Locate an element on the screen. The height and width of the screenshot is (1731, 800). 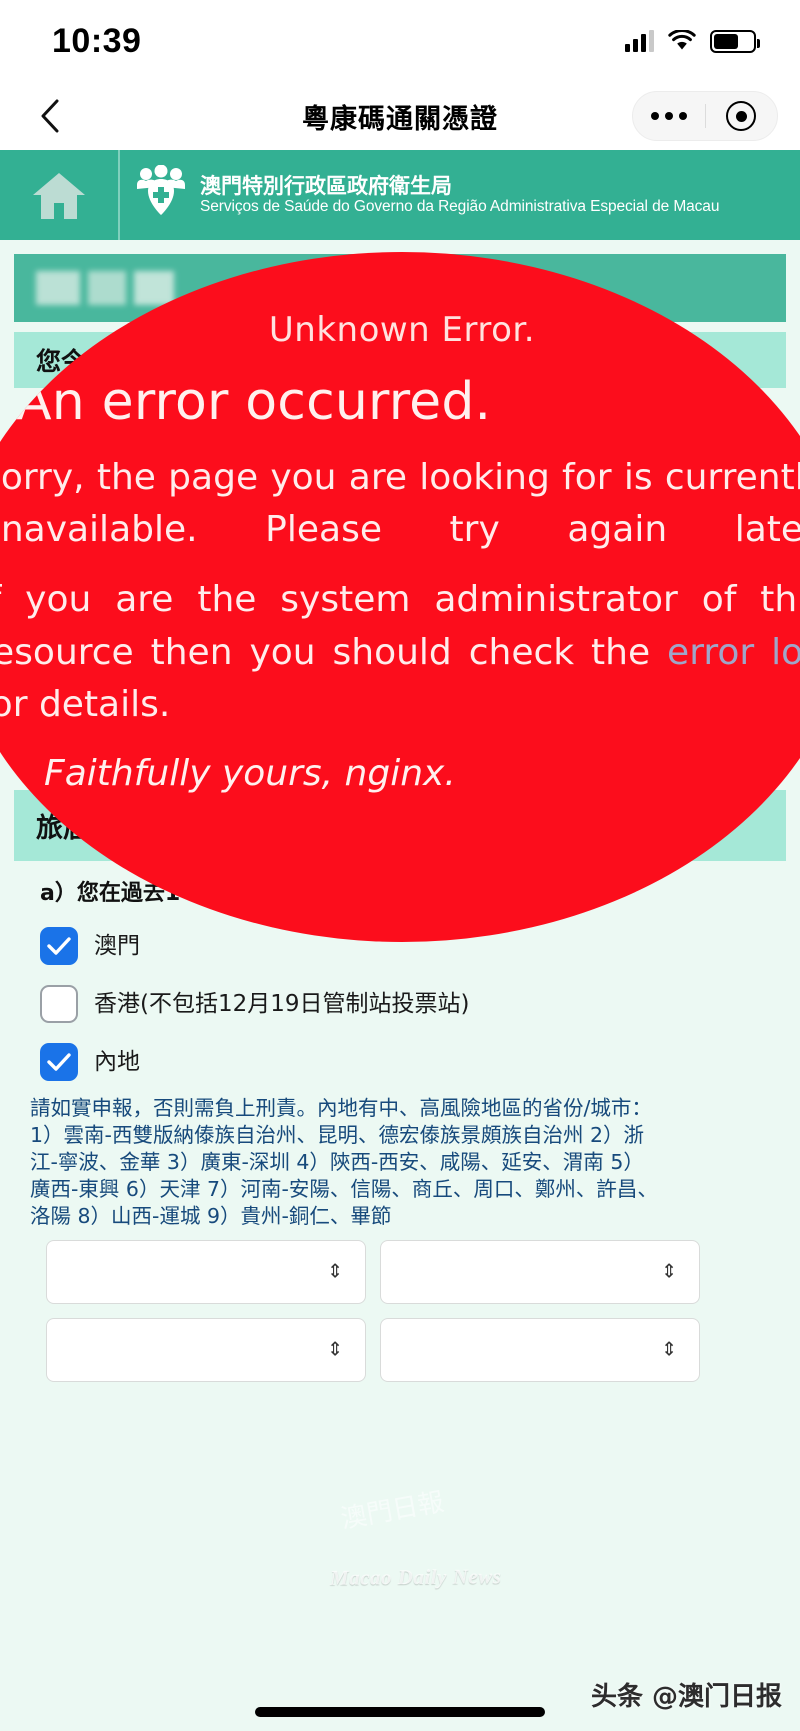
wechat-capsule is located at coordinates (705, 116).